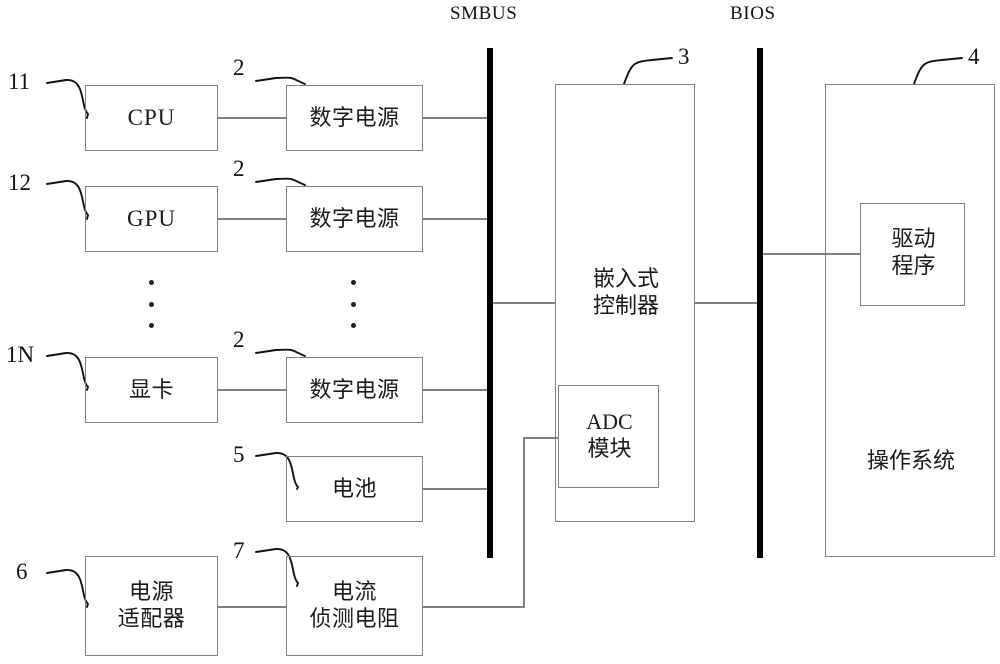 This screenshot has height=664, width=1000. I want to click on block-digital-power-cpu: 数字电源, so click(354, 118).